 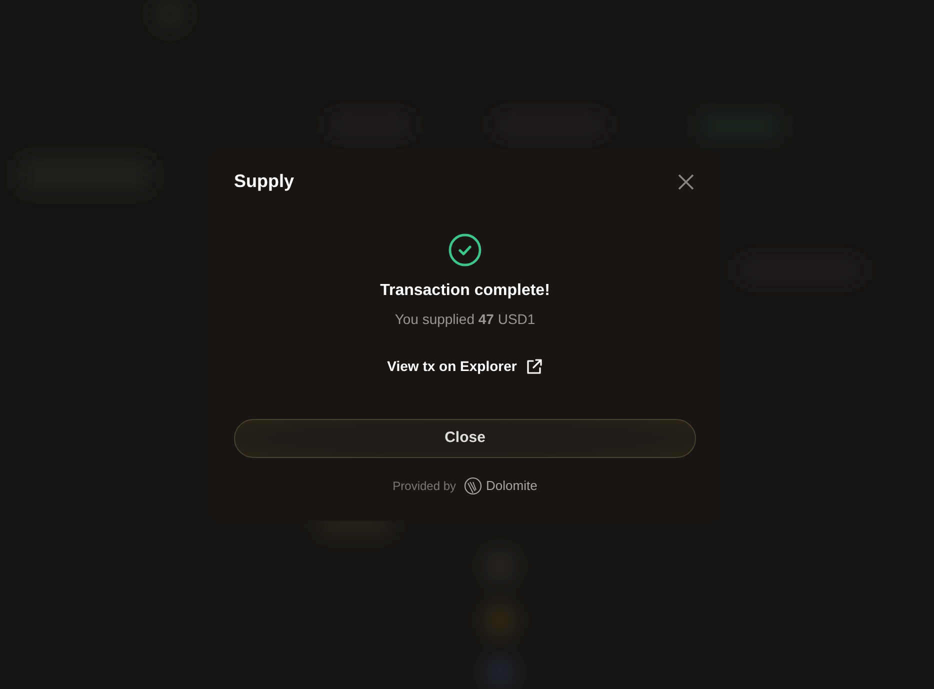 I want to click on close-icon, so click(x=686, y=182).